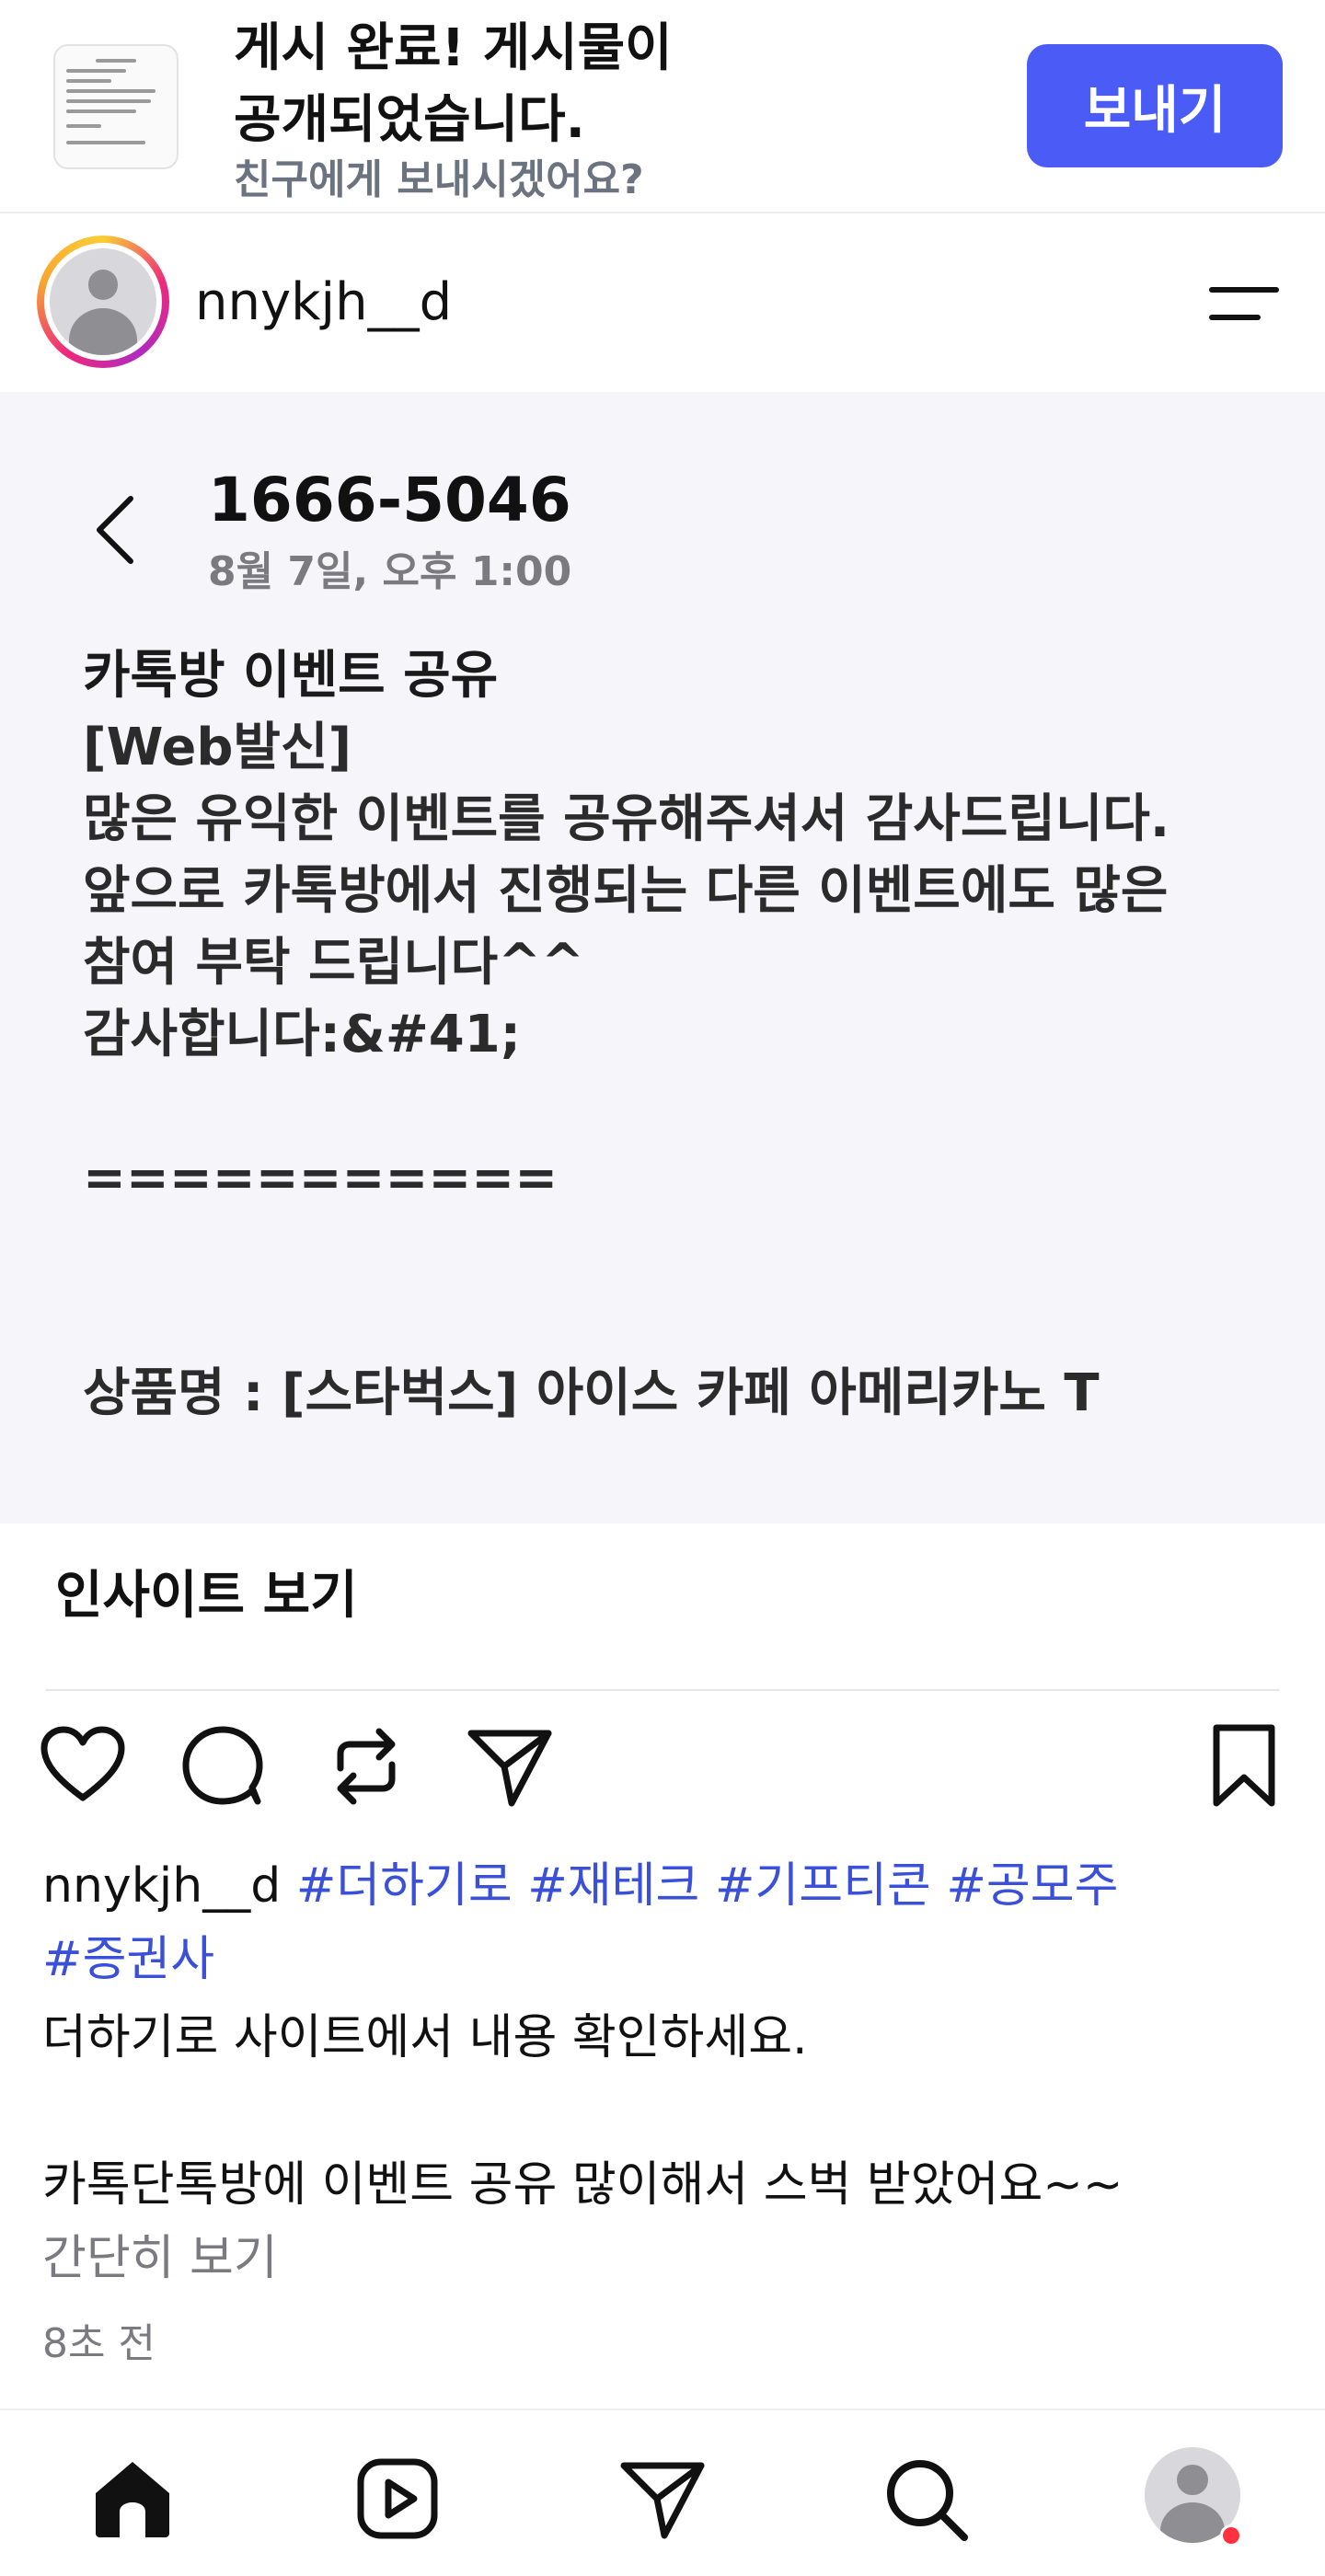 This screenshot has height=2576, width=1325. Describe the element at coordinates (389, 500) in the screenshot. I see `message-sender: 1666-5046` at that location.